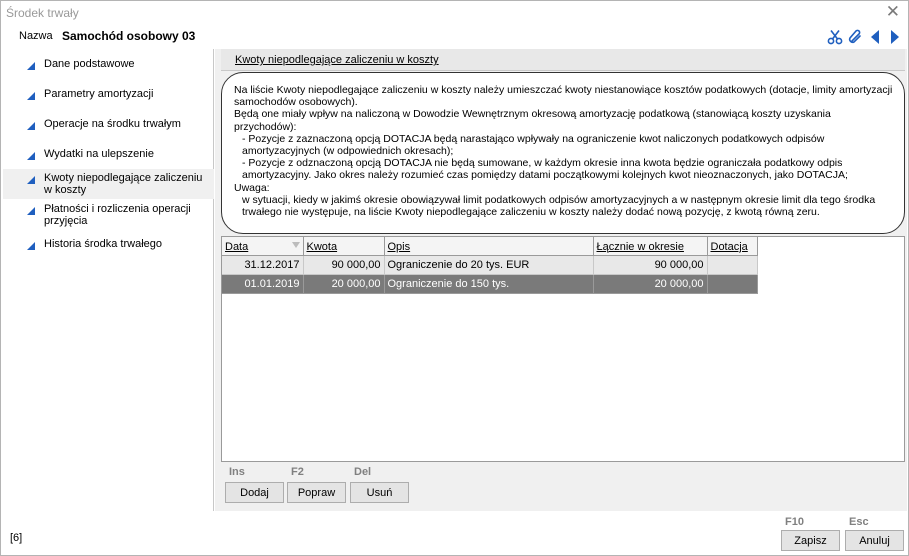 This screenshot has width=909, height=556. Describe the element at coordinates (859, 522) in the screenshot. I see `cancel-shortcut: Esc` at that location.